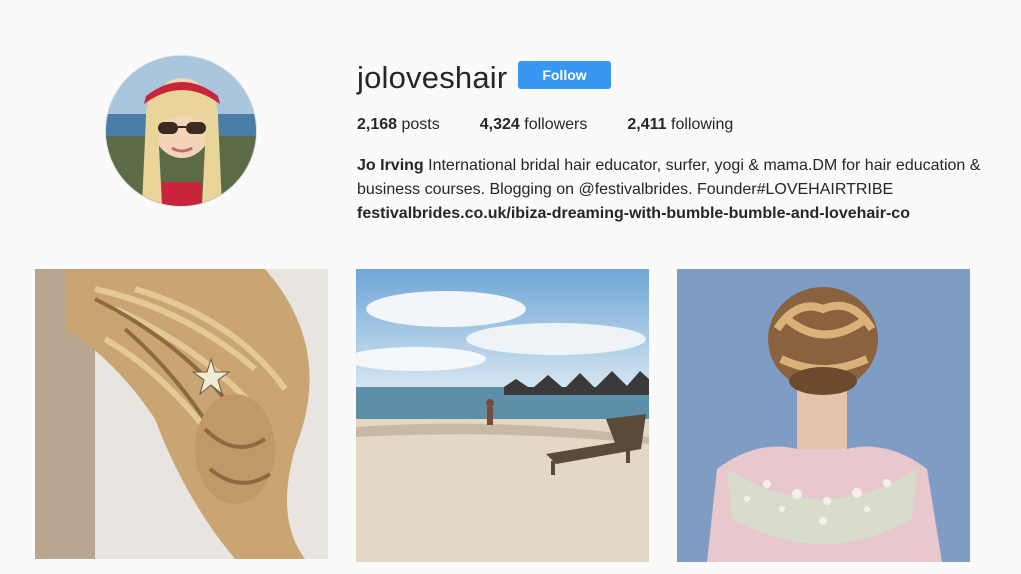  Describe the element at coordinates (420, 124) in the screenshot. I see `posts-label: posts` at that location.